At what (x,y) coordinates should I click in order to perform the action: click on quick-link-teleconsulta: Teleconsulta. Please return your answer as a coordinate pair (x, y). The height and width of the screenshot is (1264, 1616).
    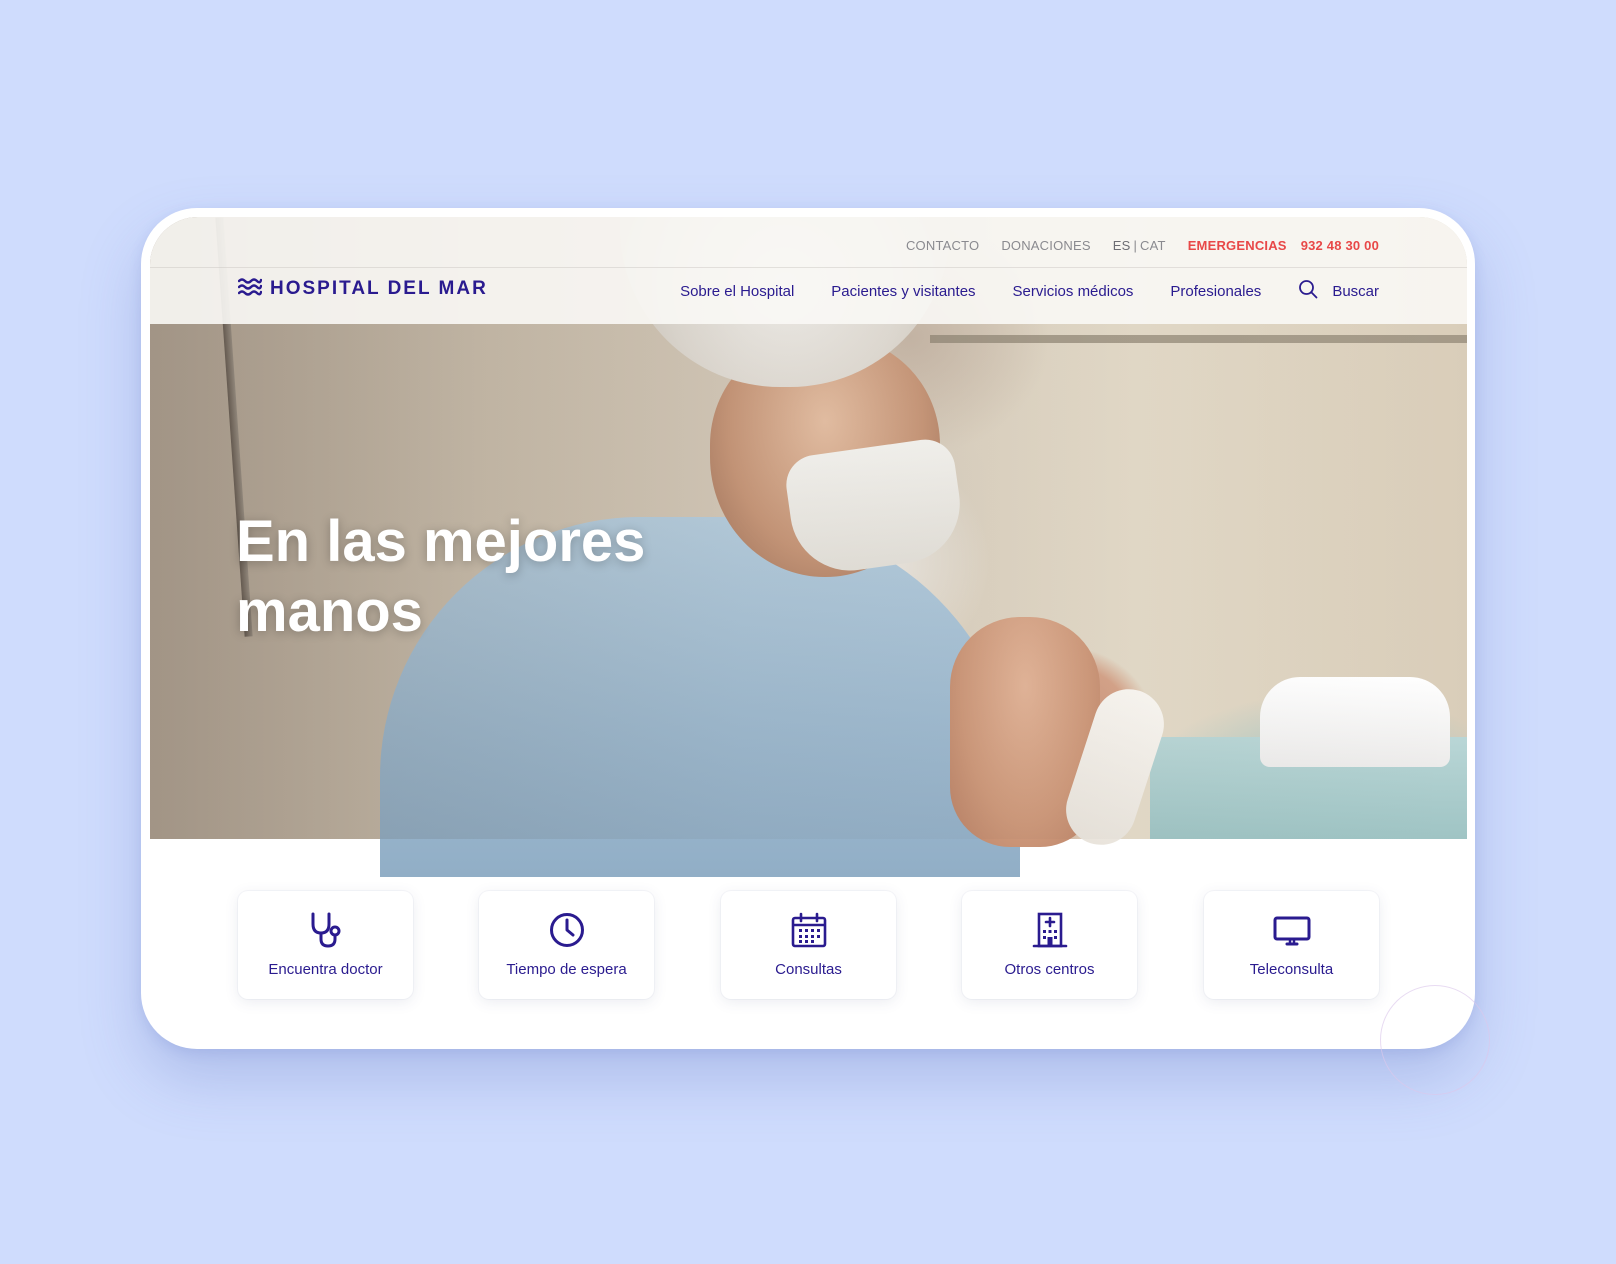
    Looking at the image, I should click on (1291, 945).